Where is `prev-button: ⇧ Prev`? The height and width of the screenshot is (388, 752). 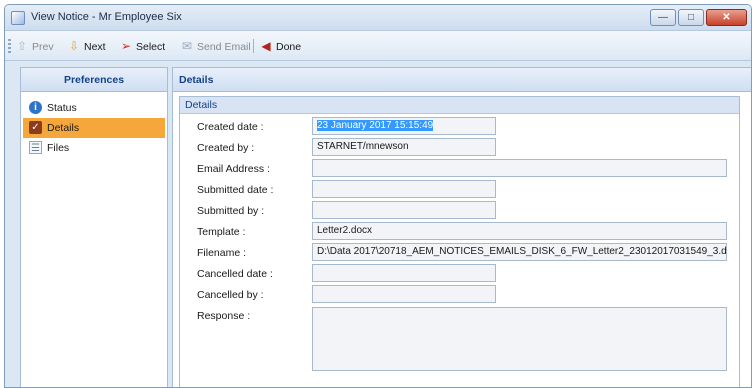
prev-button: ⇧ Prev is located at coordinates (34, 46).